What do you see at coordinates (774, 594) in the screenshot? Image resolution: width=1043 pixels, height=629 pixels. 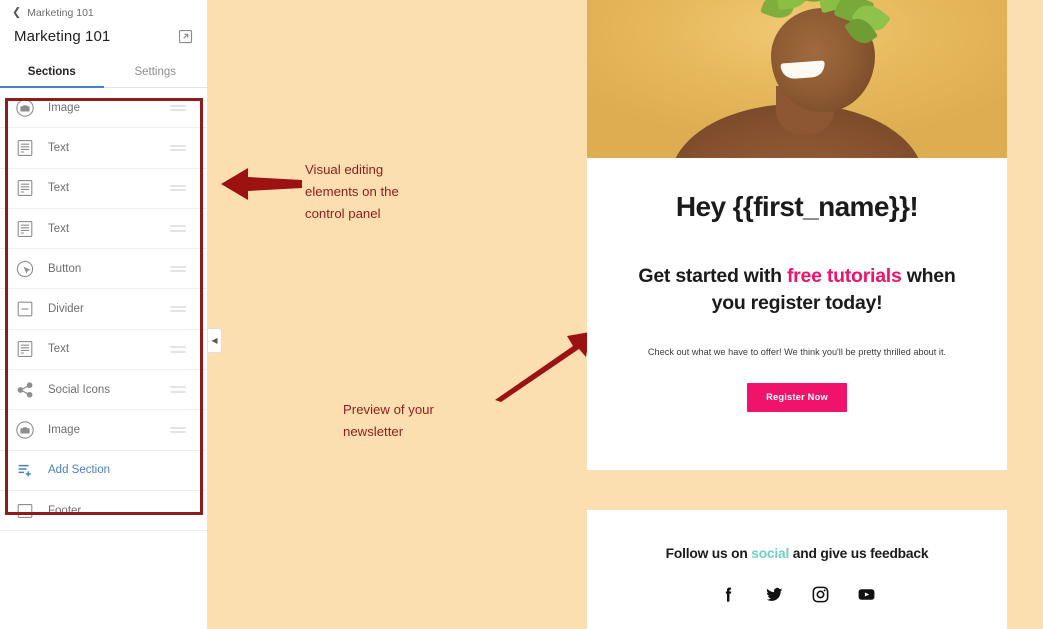 I see `twitter-icon` at bounding box center [774, 594].